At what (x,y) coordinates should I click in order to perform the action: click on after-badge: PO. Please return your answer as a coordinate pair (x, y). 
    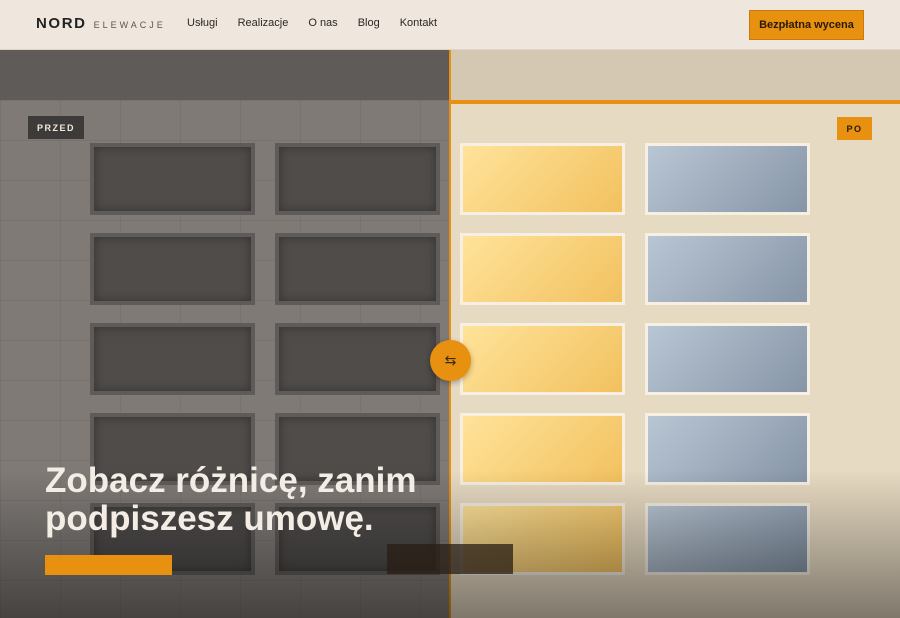
    Looking at the image, I should click on (854, 128).